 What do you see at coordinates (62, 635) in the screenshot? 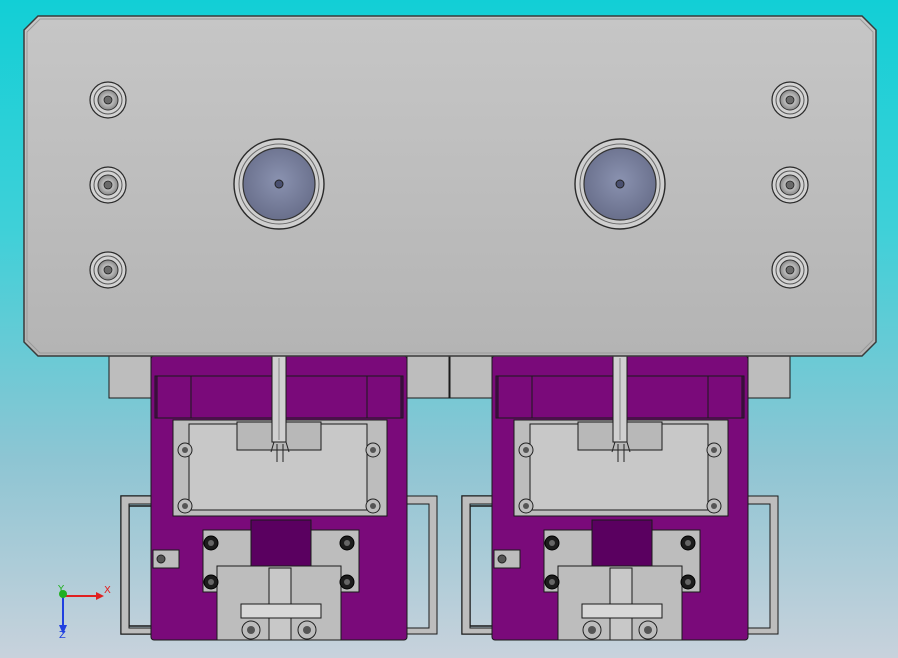
I see `z-axis-label: Z` at bounding box center [62, 635].